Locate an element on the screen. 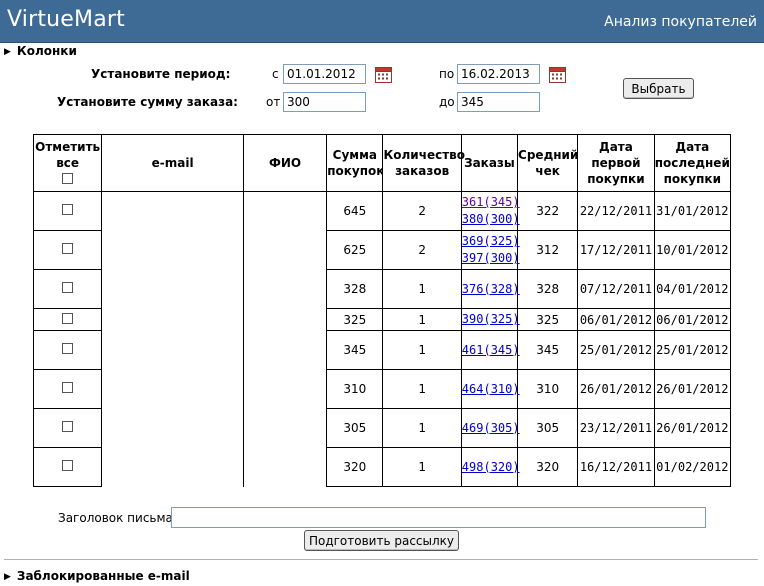  fio-header: ФИО is located at coordinates (285, 163).